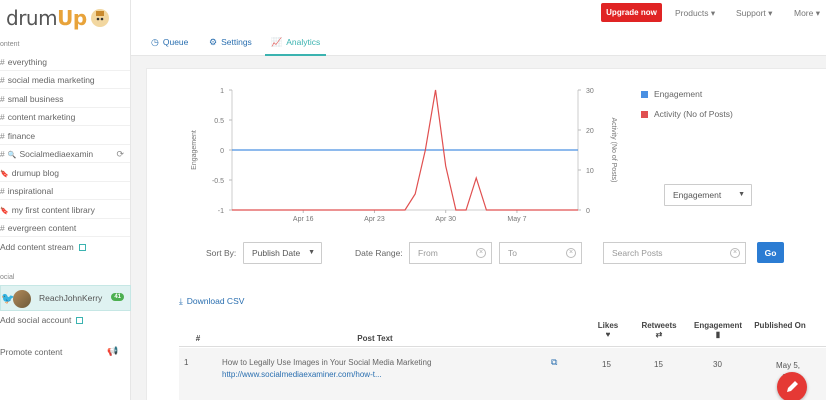 The height and width of the screenshot is (400, 826). Describe the element at coordinates (450, 253) in the screenshot. I see `from-date-input: From ×` at that location.